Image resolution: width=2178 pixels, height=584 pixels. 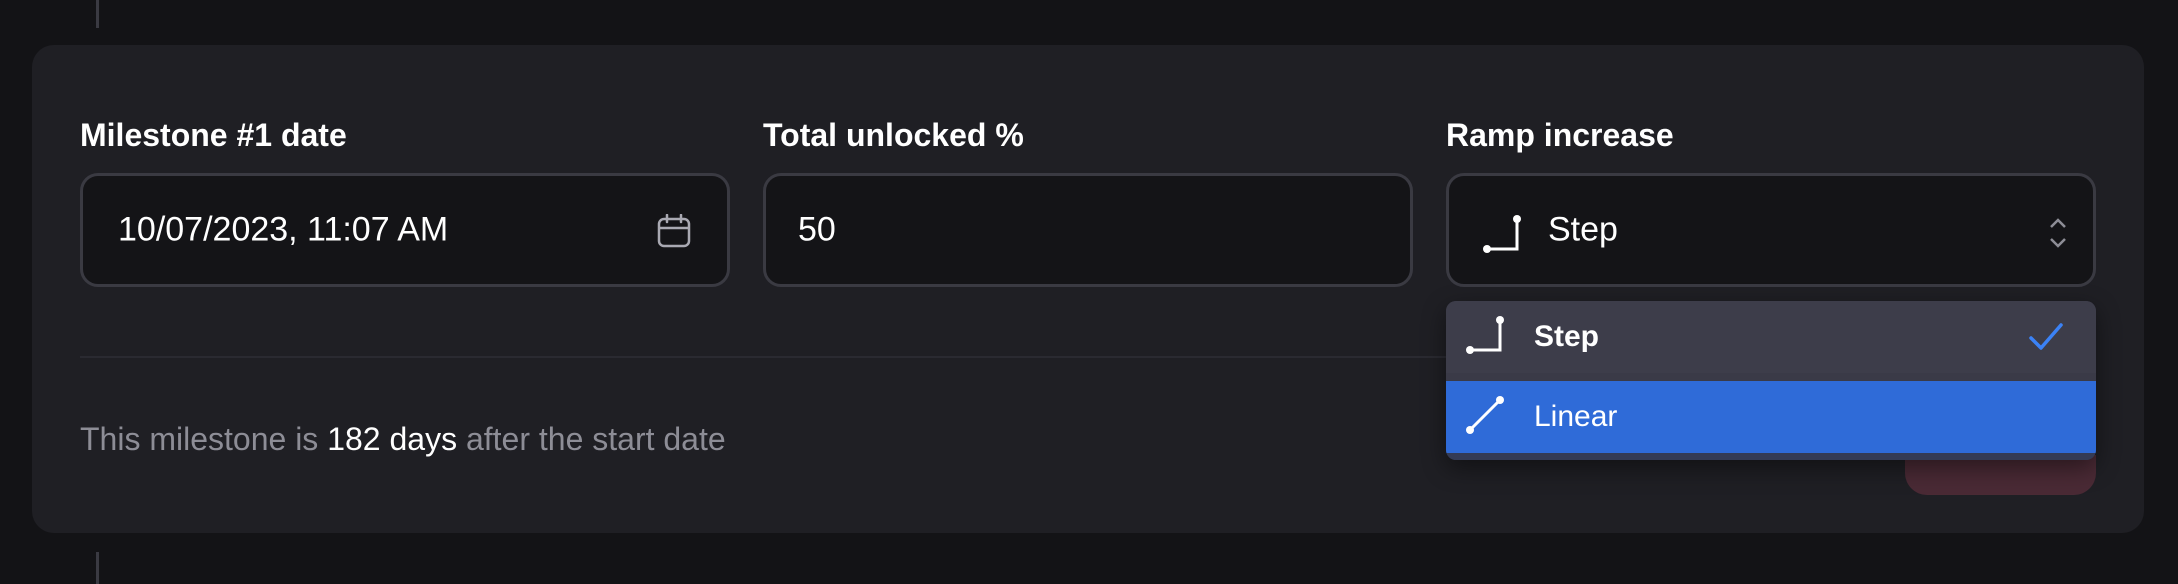 I want to click on milestone-date-input: 10/07/2023, 11:07 AM, so click(x=405, y=230).